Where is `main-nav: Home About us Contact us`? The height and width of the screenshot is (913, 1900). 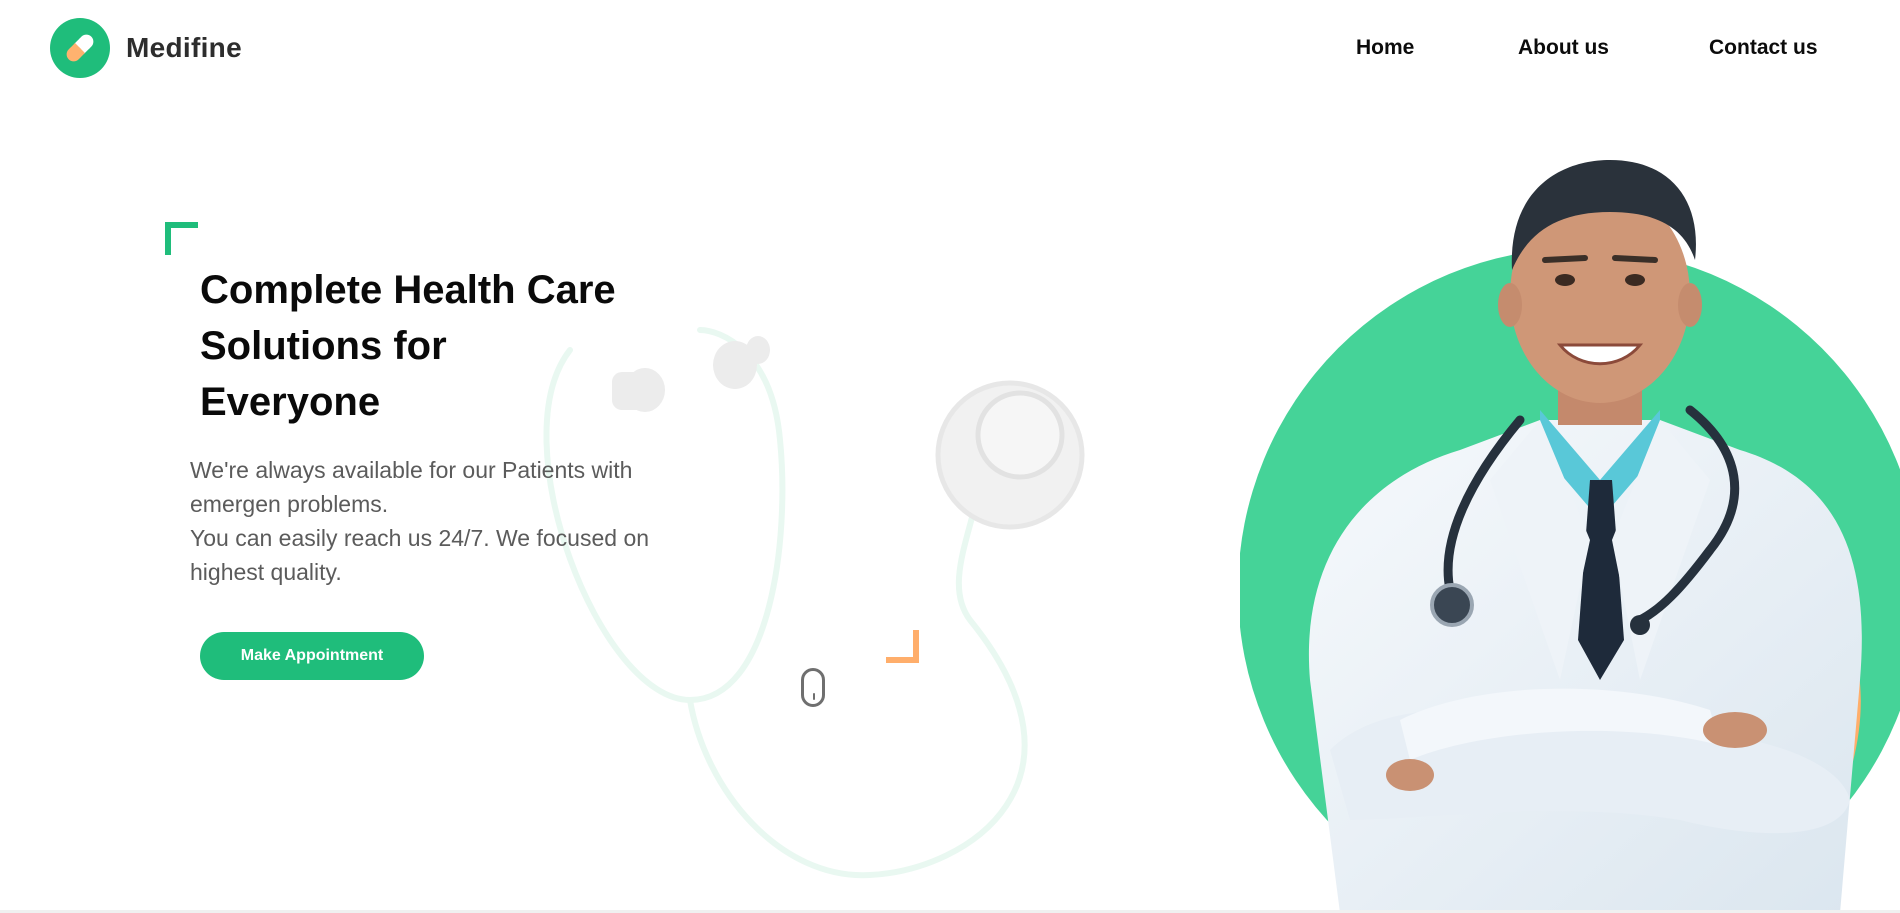 main-nav: Home About us Contact us is located at coordinates (950, 51).